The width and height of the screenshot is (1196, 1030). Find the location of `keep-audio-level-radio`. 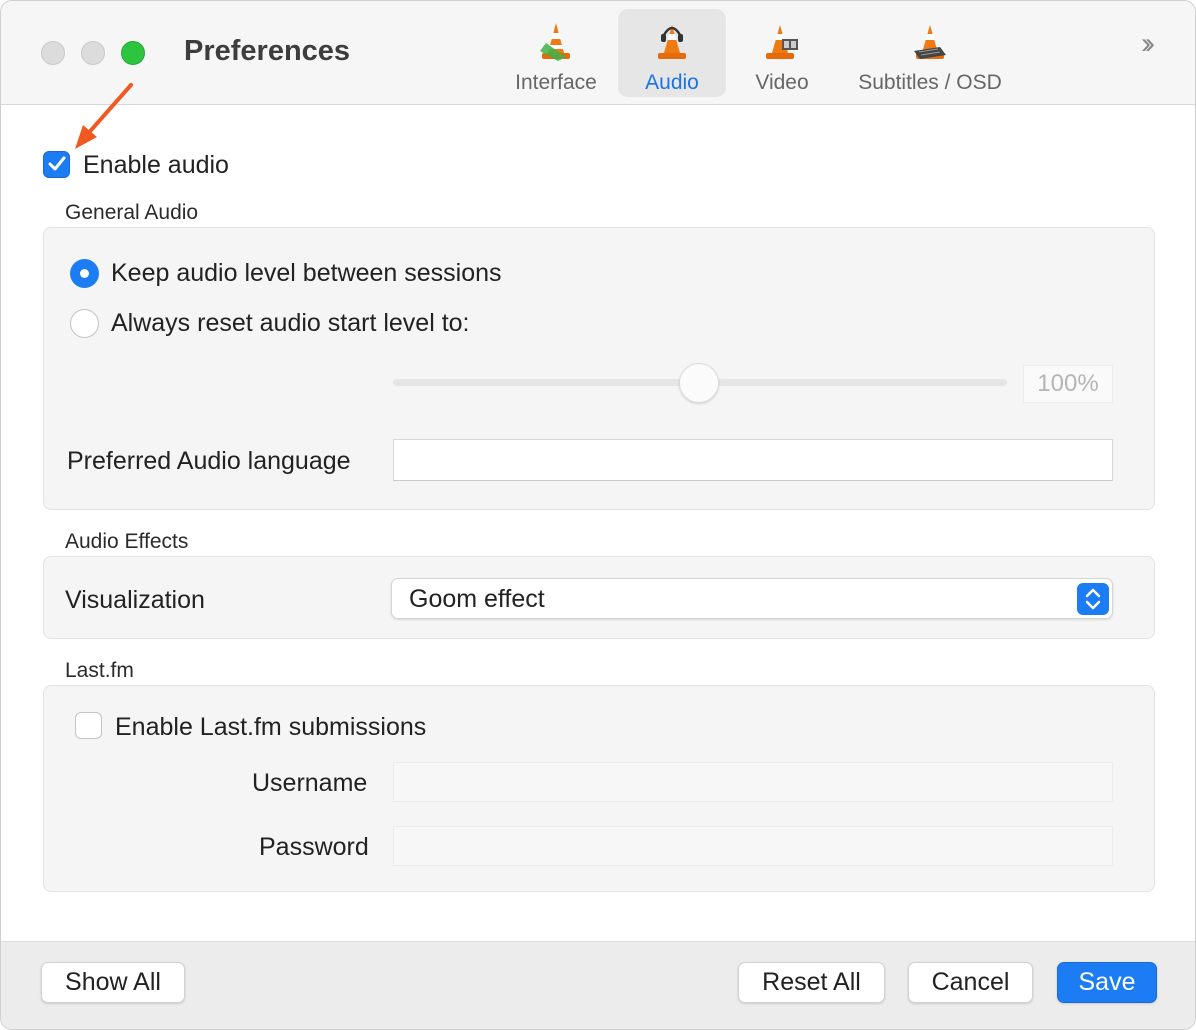

keep-audio-level-radio is located at coordinates (84, 273).